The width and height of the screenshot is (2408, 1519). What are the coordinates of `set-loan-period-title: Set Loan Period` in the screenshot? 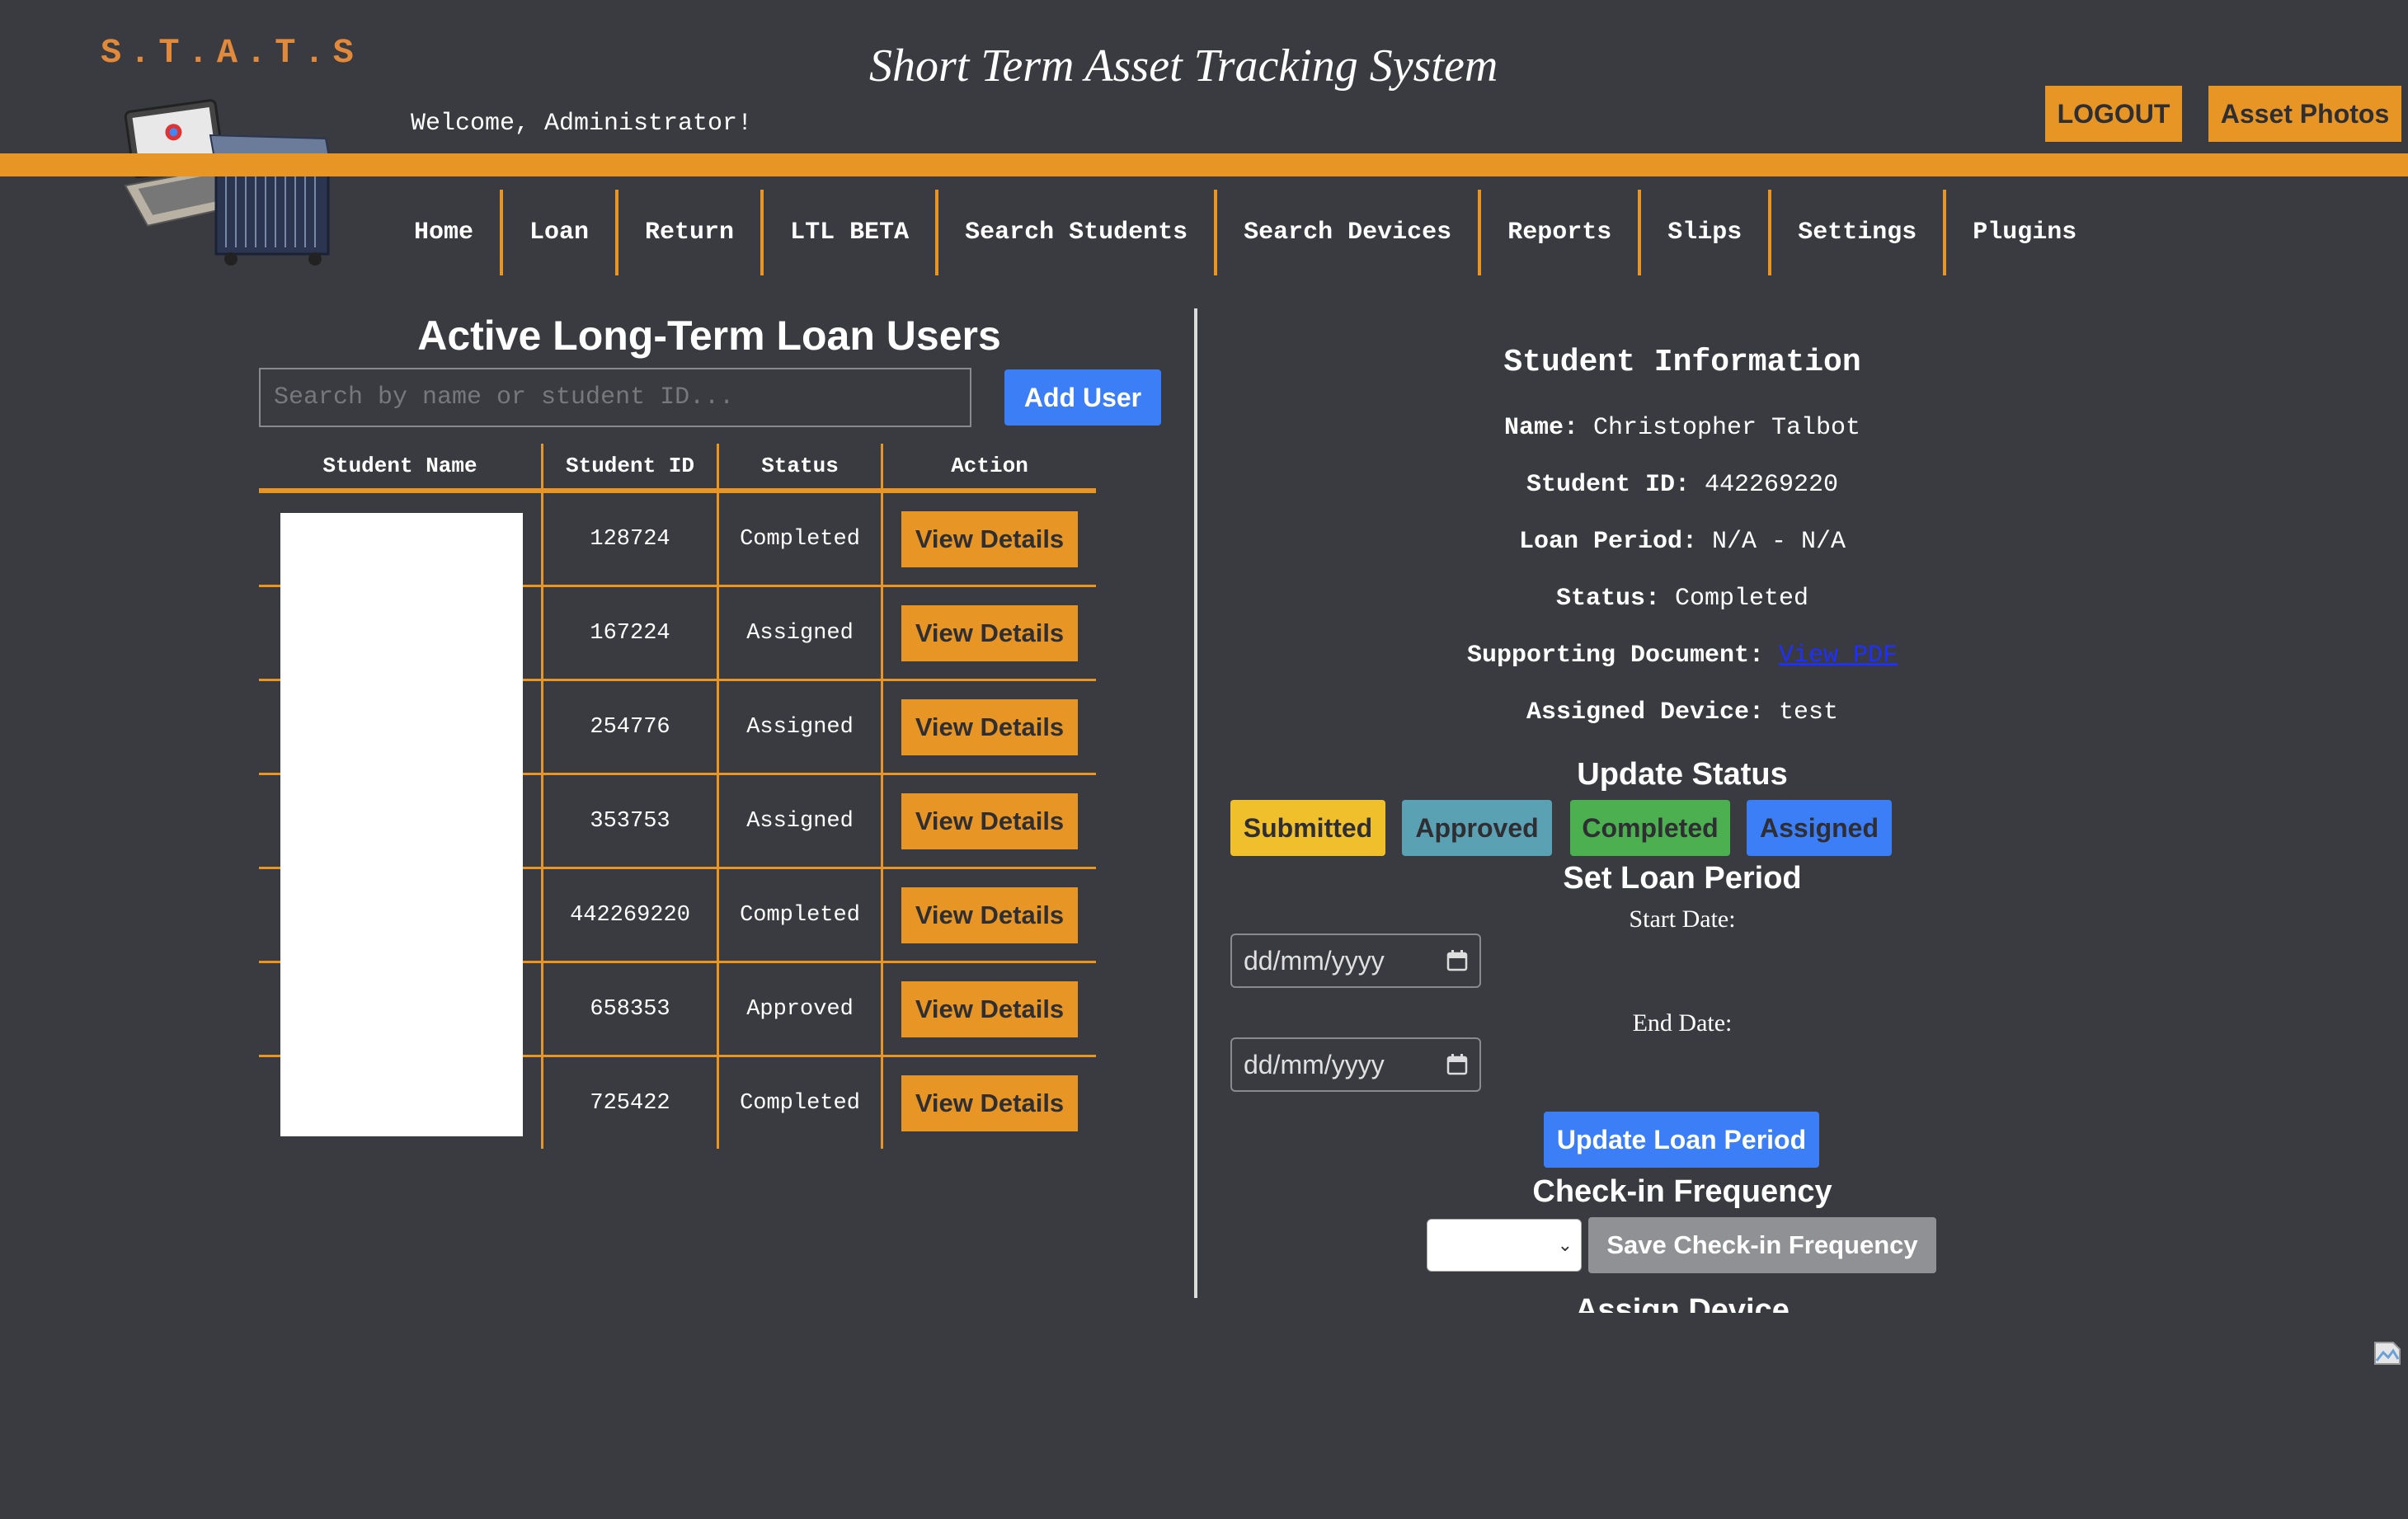 It's located at (1683, 879).